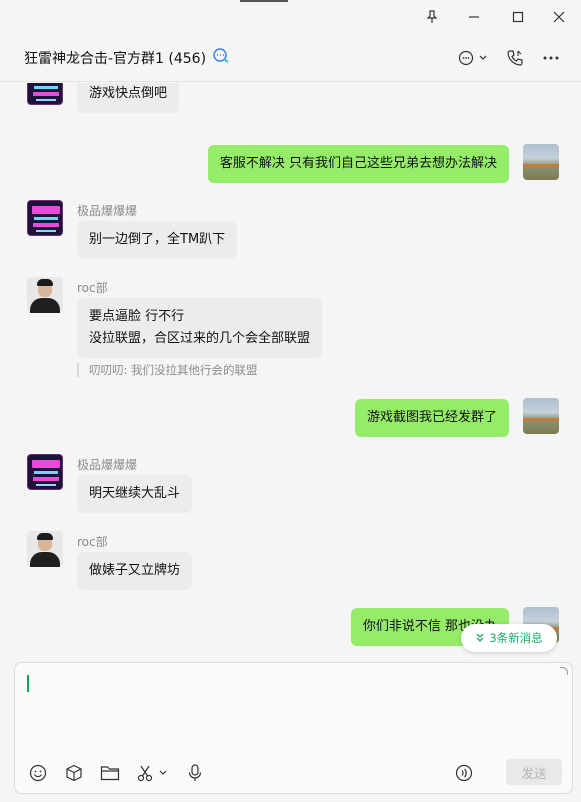 This screenshot has height=802, width=581. What do you see at coordinates (200, 338) in the screenshot?
I see `message-line: 没拉联盟，合区过来的几个会全部联盟` at bounding box center [200, 338].